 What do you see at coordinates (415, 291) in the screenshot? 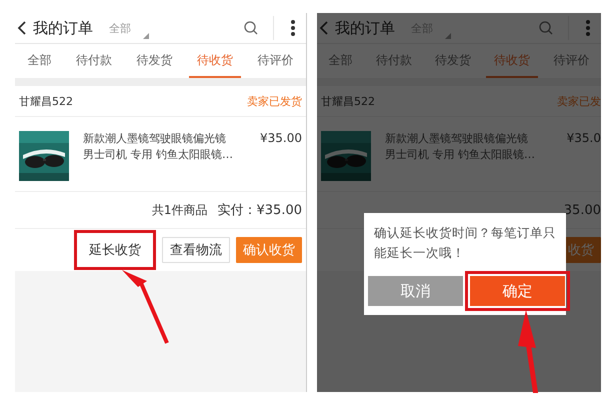
I see `dialog-button: 取消` at bounding box center [415, 291].